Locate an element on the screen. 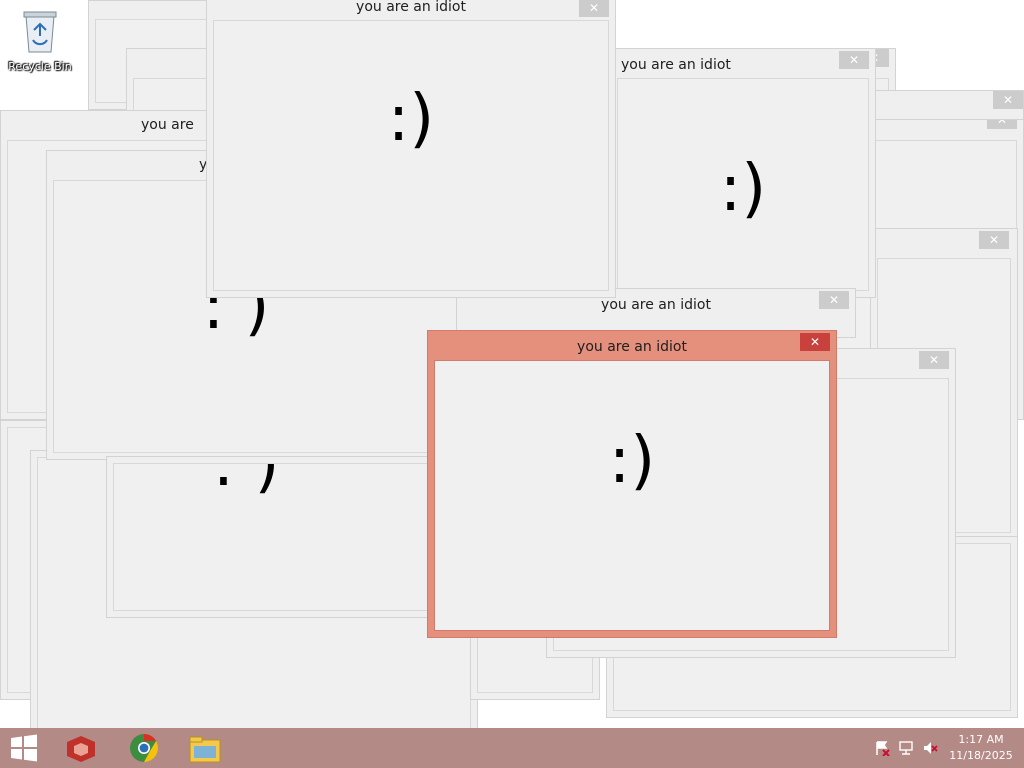 This screenshot has height=768, width=1024. system-clock: 1:17 AM 11/18/2025 is located at coordinates (981, 748).